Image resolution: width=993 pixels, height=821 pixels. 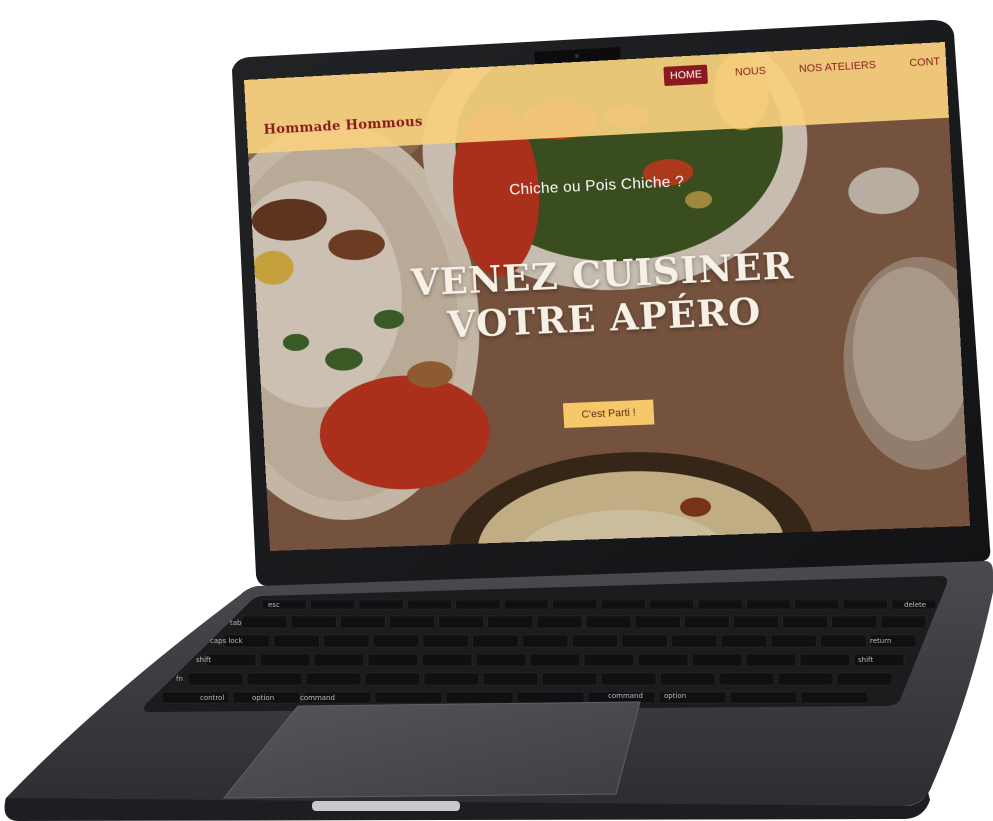 What do you see at coordinates (751, 72) in the screenshot?
I see `nav-item-nous: NOUS` at bounding box center [751, 72].